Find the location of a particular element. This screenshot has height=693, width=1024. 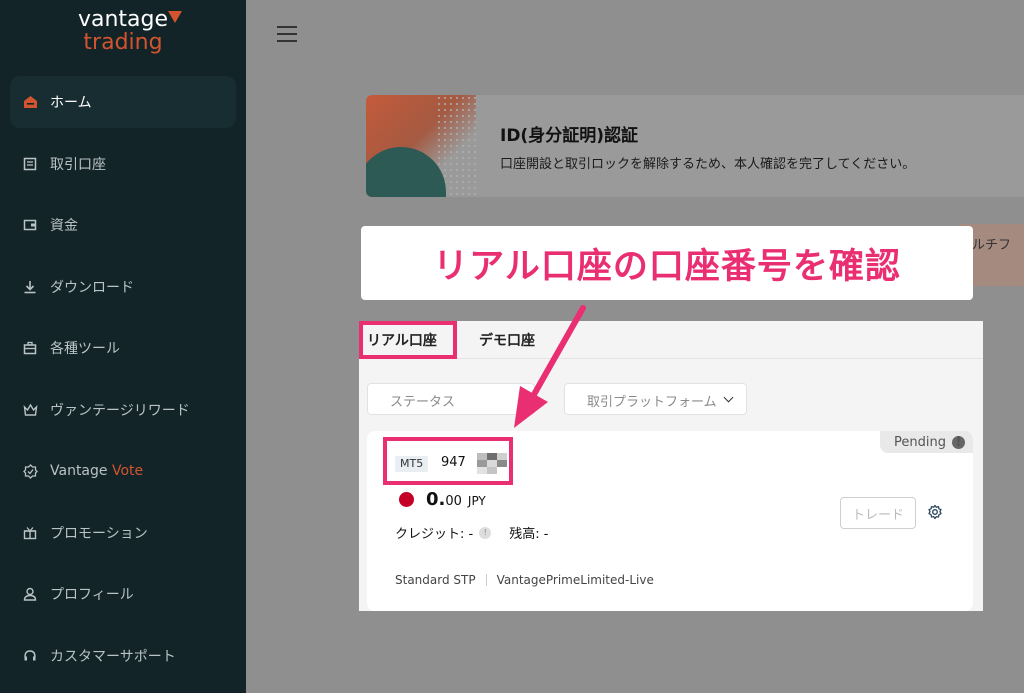

id-verification-title: ID(身分証明)認証 is located at coordinates (569, 136).